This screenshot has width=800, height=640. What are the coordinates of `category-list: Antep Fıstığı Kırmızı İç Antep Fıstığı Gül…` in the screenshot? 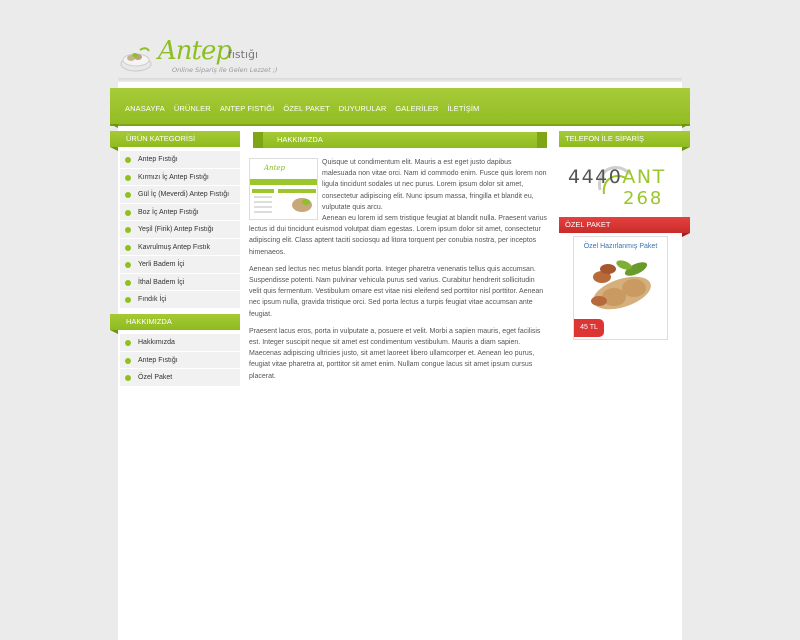 It's located at (180, 230).